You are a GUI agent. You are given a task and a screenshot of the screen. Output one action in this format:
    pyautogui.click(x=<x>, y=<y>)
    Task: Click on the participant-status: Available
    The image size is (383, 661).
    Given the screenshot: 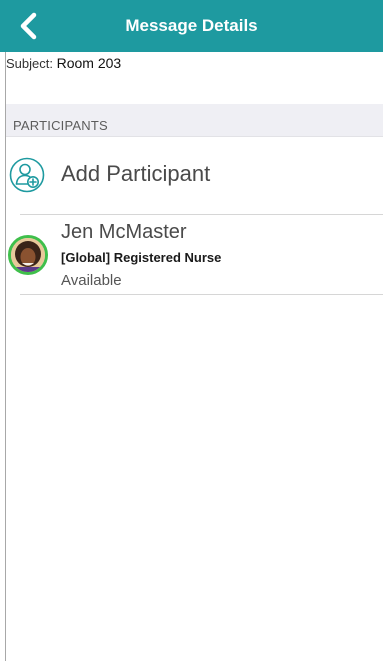 What is the action you would take?
    pyautogui.click(x=91, y=280)
    